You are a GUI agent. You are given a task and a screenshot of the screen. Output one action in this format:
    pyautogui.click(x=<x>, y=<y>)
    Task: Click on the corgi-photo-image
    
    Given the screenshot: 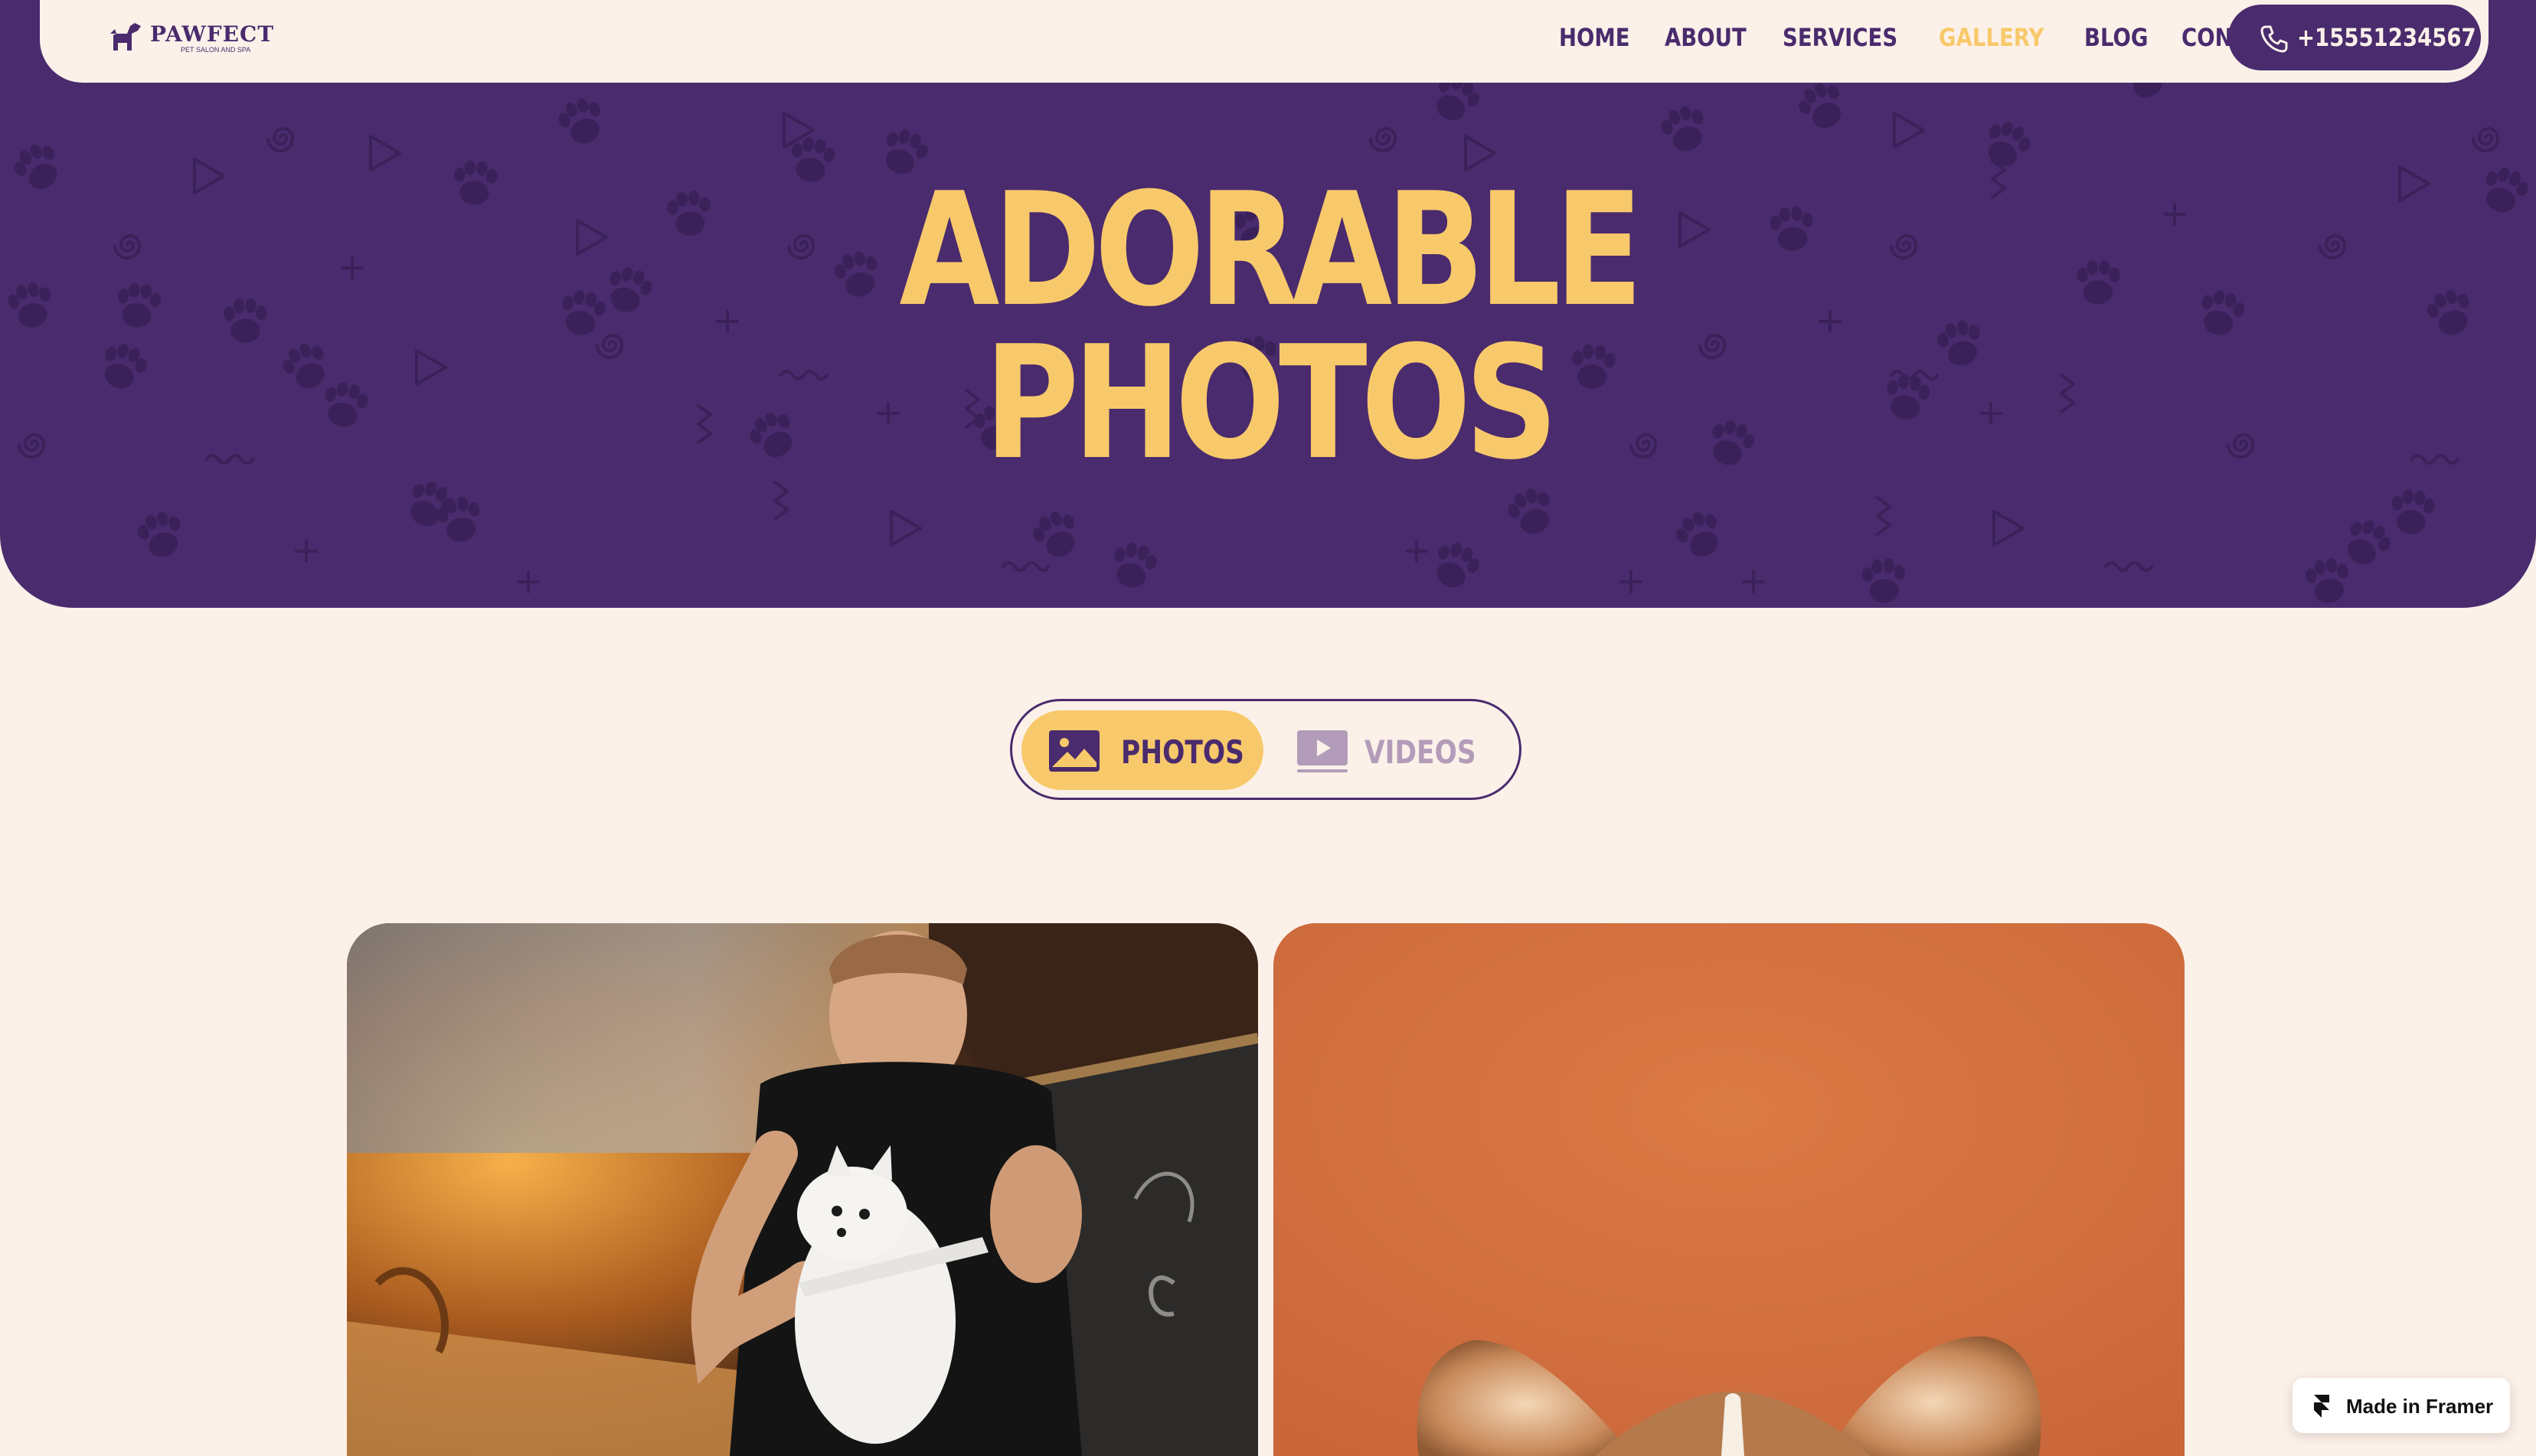 What is the action you would take?
    pyautogui.click(x=1729, y=1190)
    